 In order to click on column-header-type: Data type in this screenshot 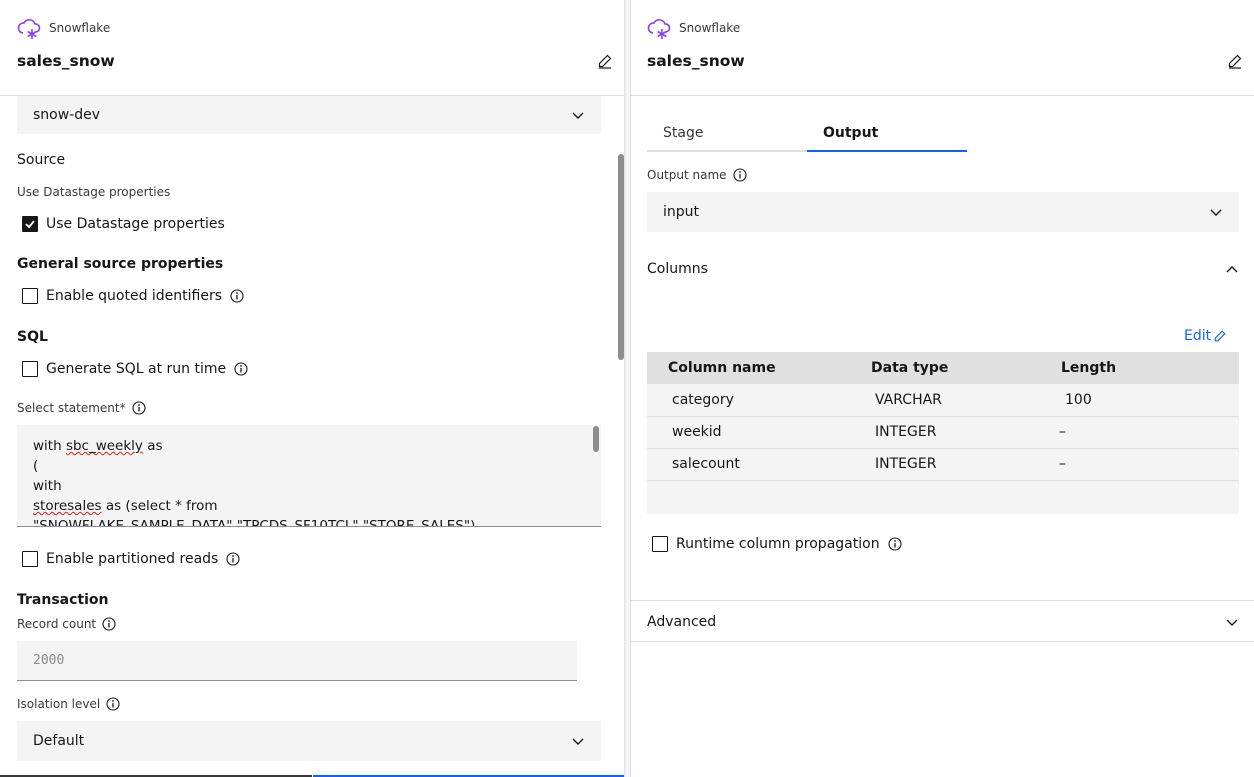, I will do `click(945, 368)`.